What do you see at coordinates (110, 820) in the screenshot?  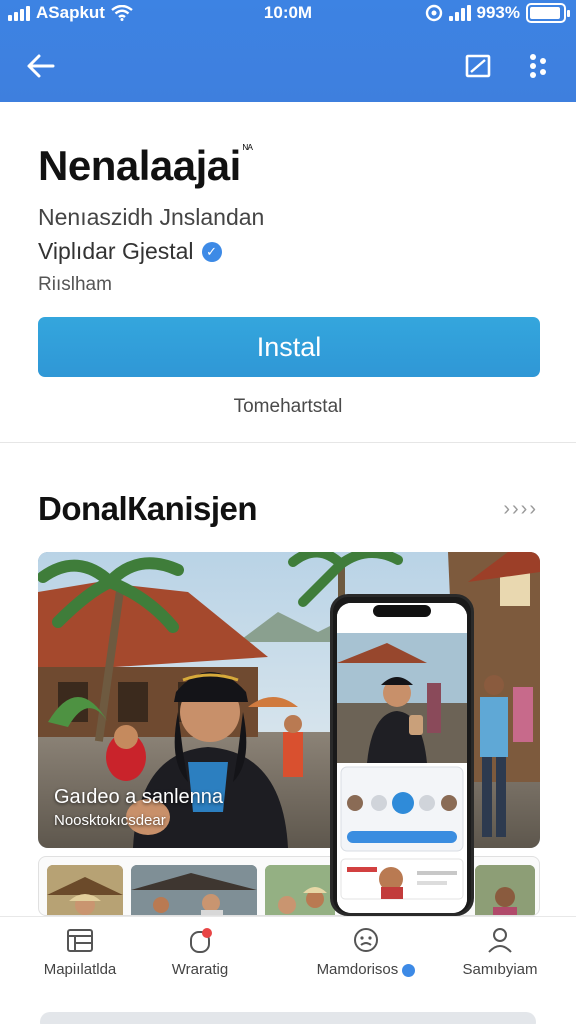 I see `hero-subcaption: Noosktokıcsdear` at bounding box center [110, 820].